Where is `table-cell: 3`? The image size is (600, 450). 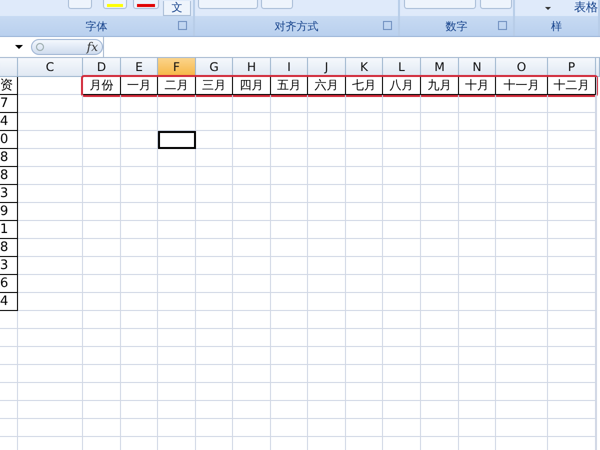 table-cell: 3 is located at coordinates (9, 266).